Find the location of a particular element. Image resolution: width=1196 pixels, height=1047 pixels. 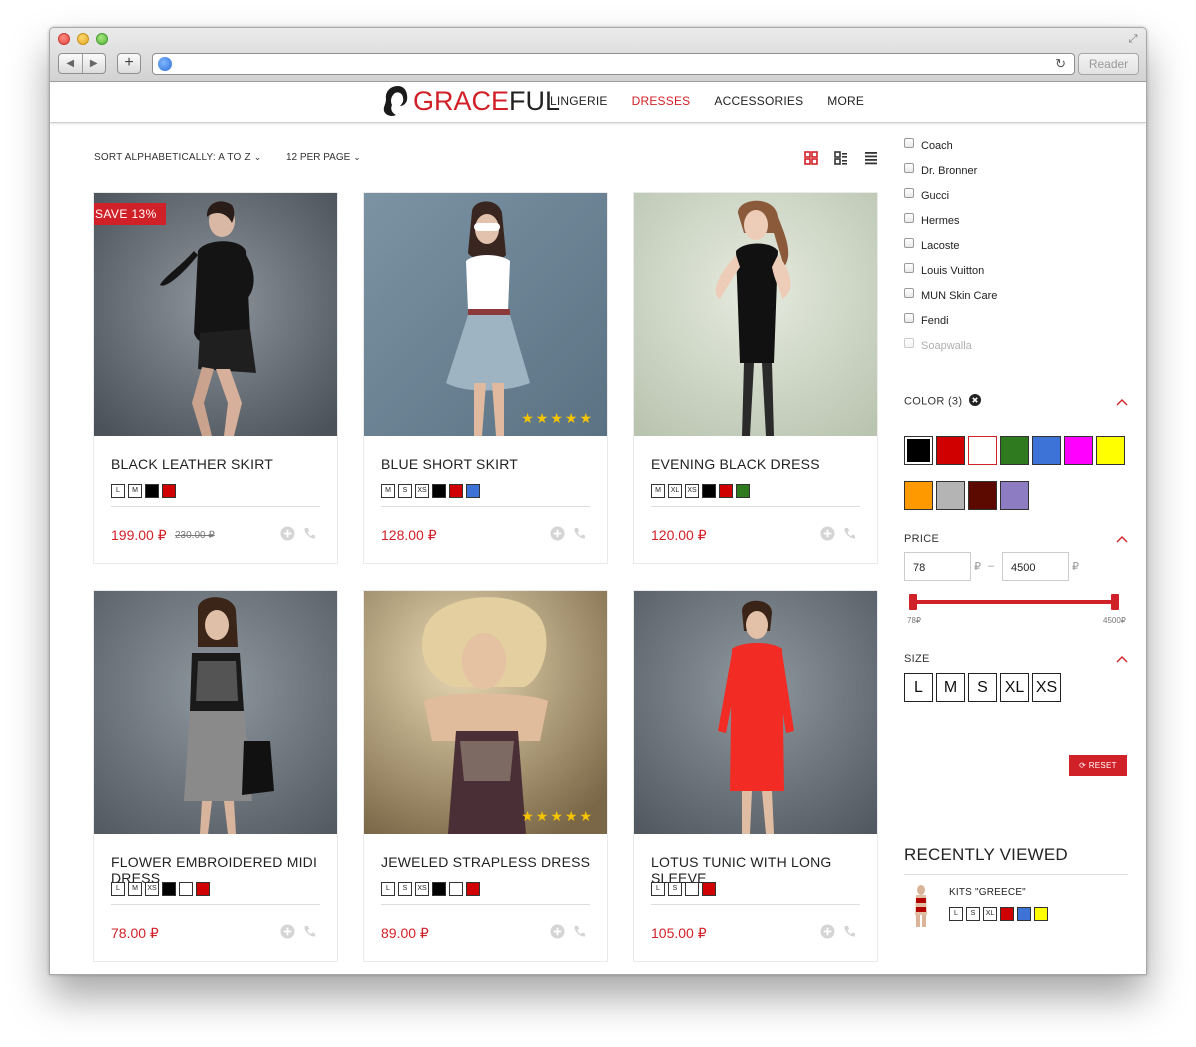

color-filter-title: COLOR (3) is located at coordinates (942, 401).